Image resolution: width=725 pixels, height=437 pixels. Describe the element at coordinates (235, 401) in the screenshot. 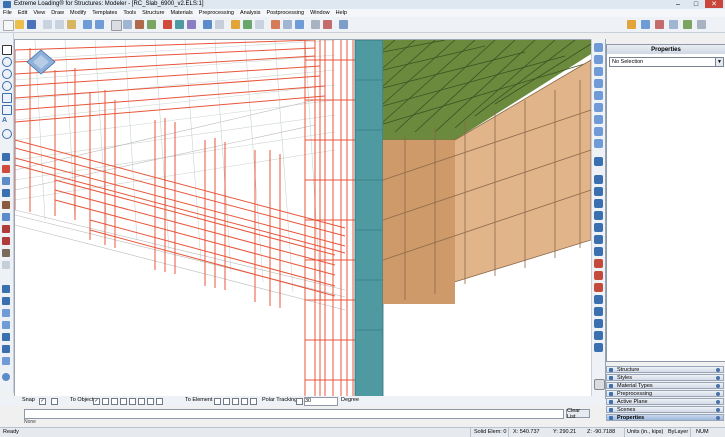

I see `esnap-edge` at that location.